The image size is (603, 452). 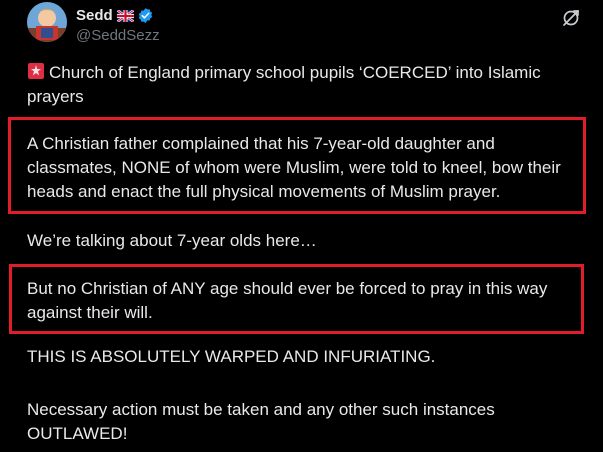 What do you see at coordinates (36, 71) in the screenshot?
I see `siren-emoji-icon` at bounding box center [36, 71].